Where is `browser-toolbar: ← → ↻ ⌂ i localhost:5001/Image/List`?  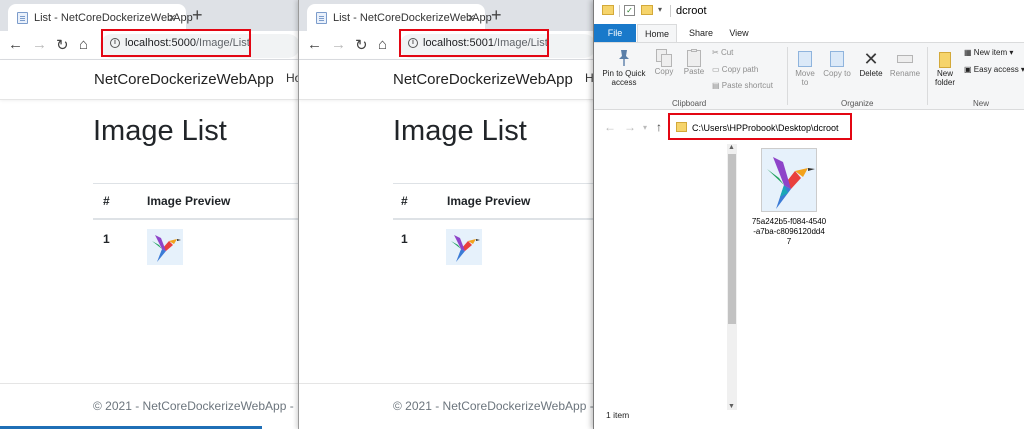
browser-toolbar: ← → ↻ ⌂ i localhost:5001/Image/List is located at coordinates (447, 44).